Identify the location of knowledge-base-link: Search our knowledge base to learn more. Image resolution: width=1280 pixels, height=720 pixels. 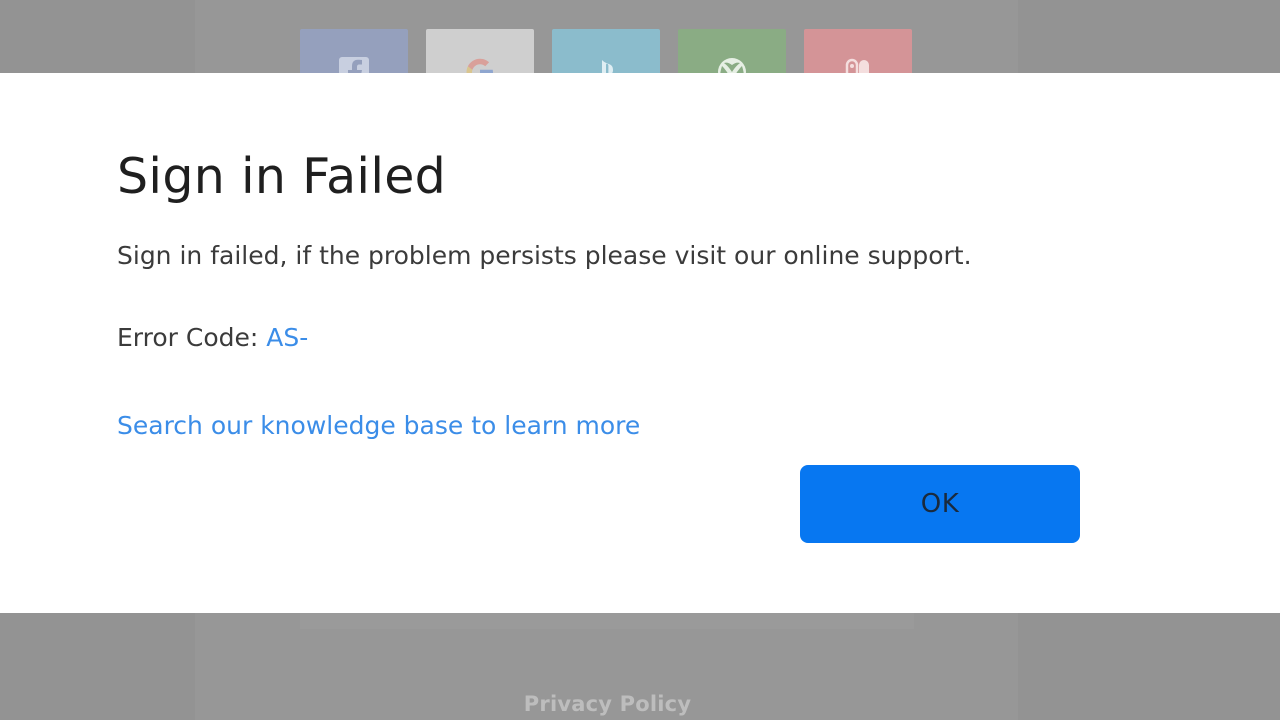
(378, 426).